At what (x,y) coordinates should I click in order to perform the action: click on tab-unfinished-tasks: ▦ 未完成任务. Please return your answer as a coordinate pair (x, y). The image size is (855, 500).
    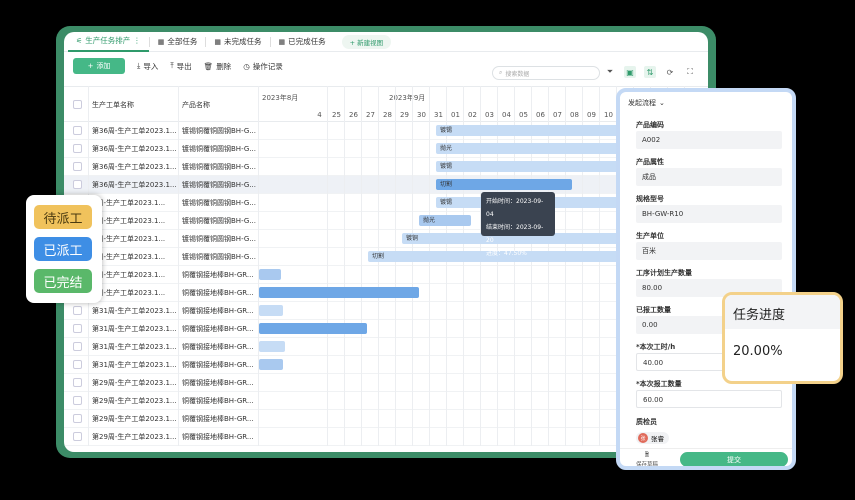
    Looking at the image, I should click on (237, 42).